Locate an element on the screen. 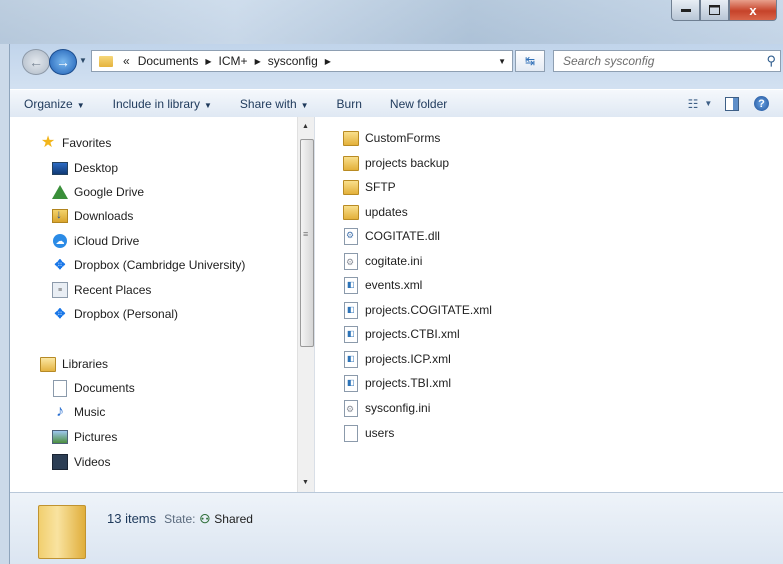 Image resolution: width=783 pixels, height=564 pixels. list-item: updates is located at coordinates (375, 212).